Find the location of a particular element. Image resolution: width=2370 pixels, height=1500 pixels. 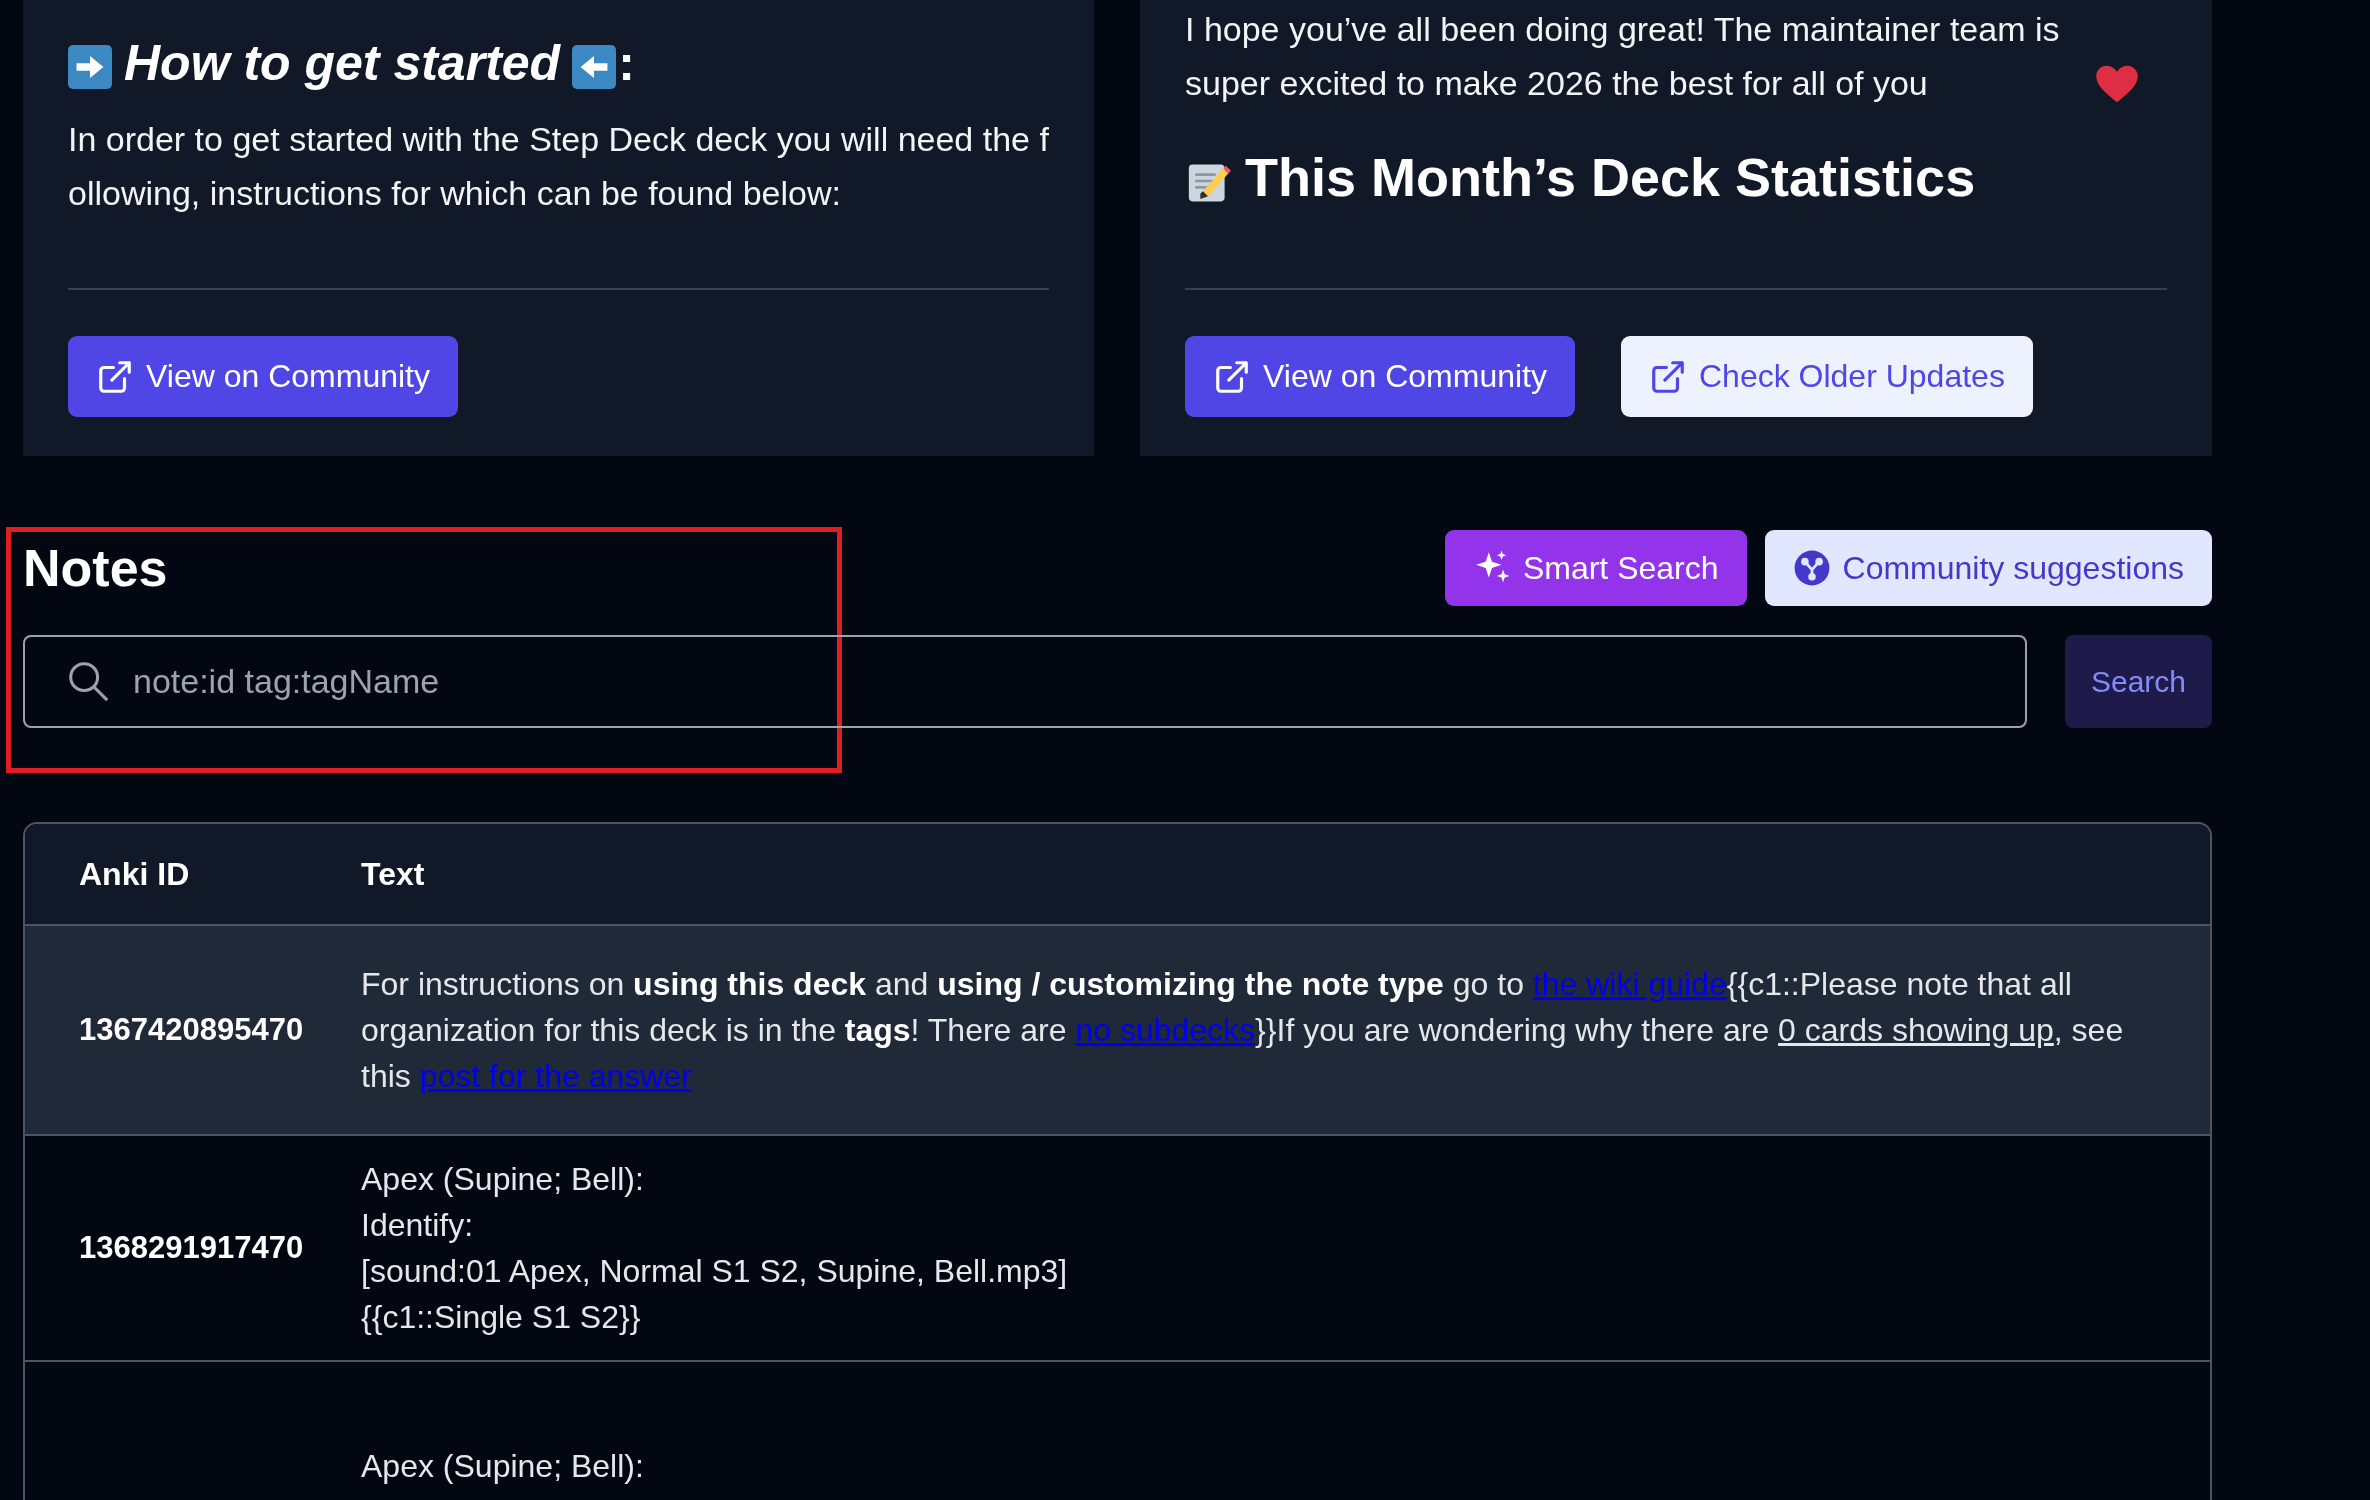

search-field: note:id tag:tagName is located at coordinates (1025, 681).